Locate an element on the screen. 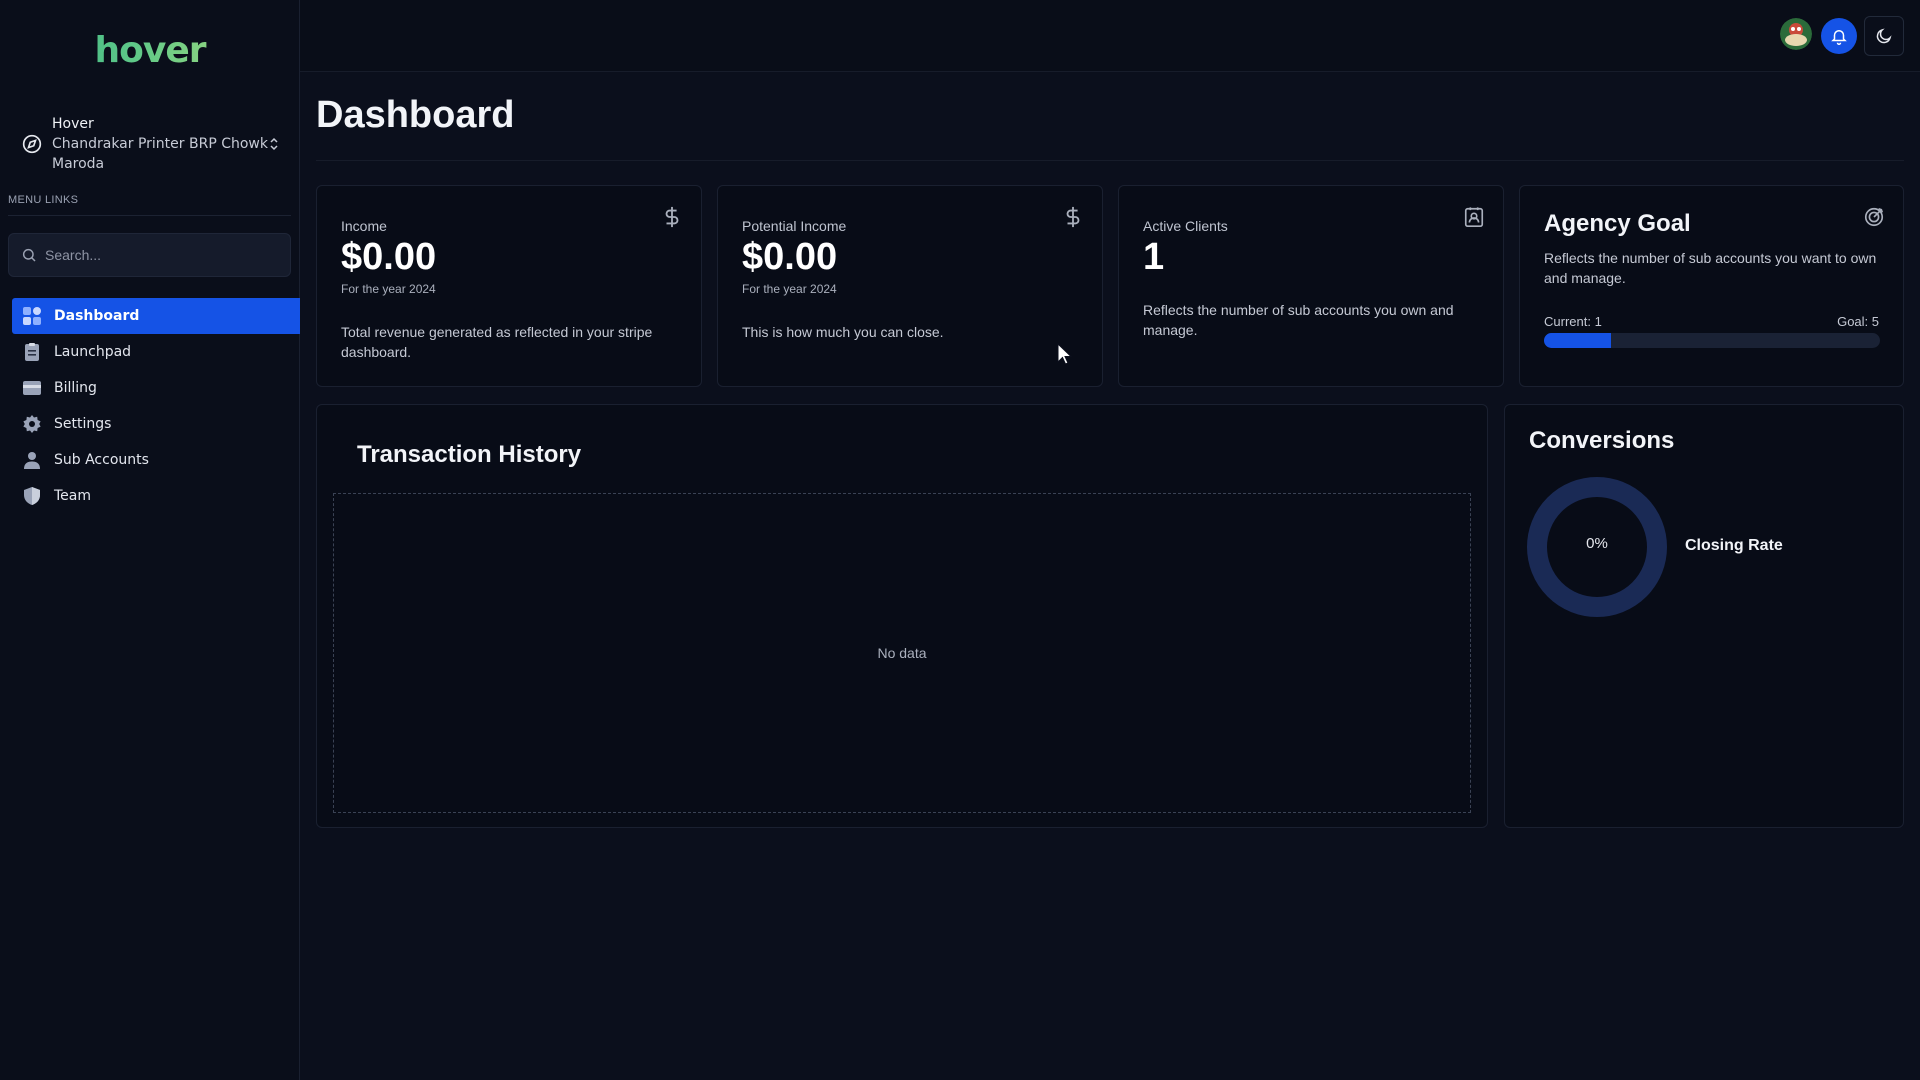 Image resolution: width=1920 pixels, height=1080 pixels. sidebar-item-label: Dashboard is located at coordinates (97, 316).